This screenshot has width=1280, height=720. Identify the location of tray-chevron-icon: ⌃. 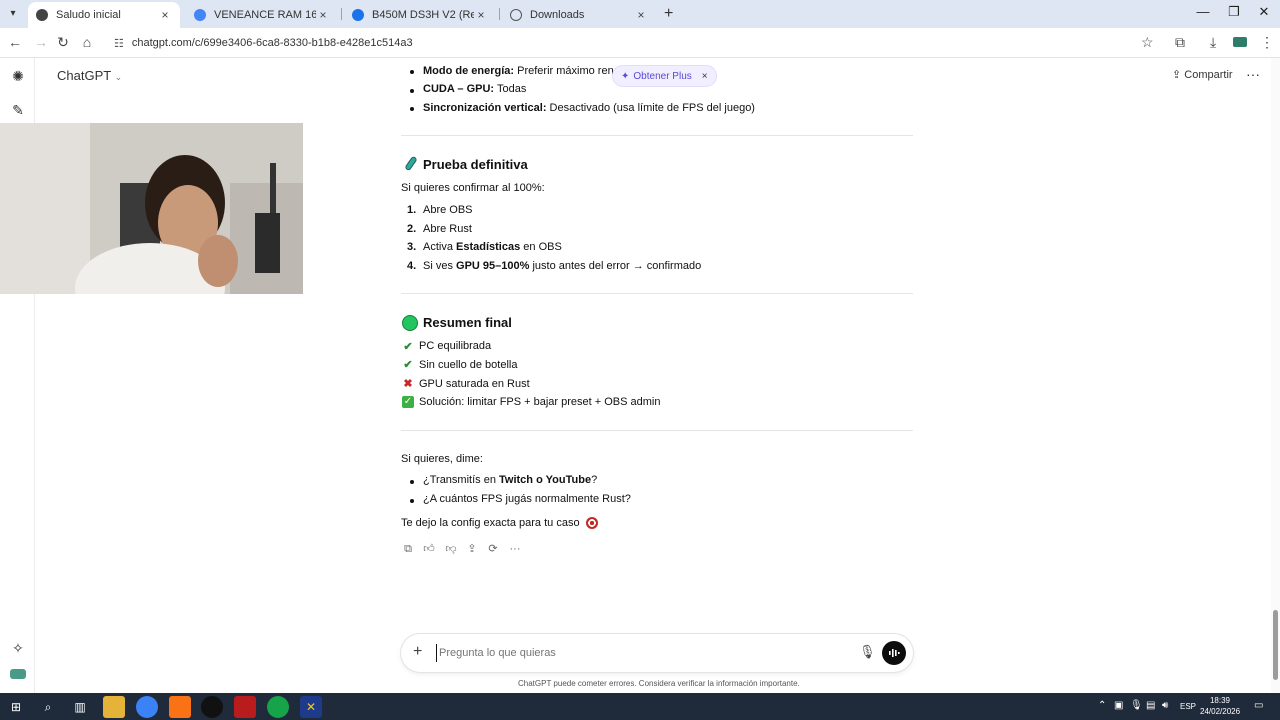
(1102, 705).